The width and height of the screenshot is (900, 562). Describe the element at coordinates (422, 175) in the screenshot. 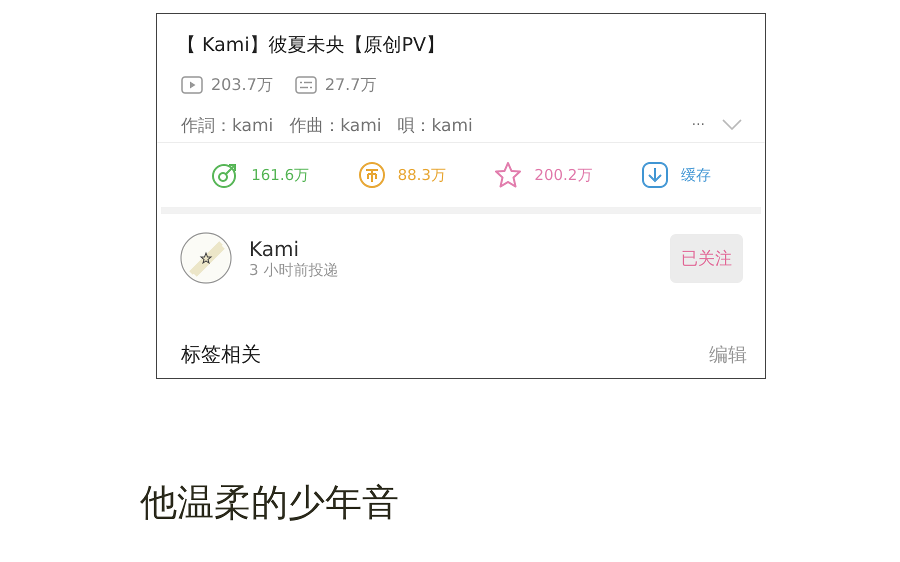

I see `action-label: 88.3万` at that location.